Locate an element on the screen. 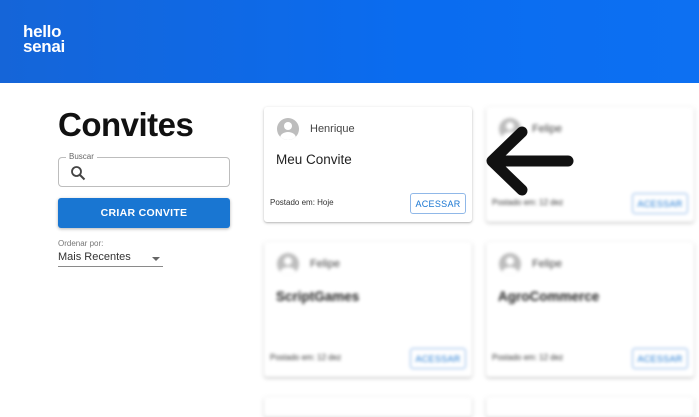  order-label: Ordenar por: is located at coordinates (81, 243).